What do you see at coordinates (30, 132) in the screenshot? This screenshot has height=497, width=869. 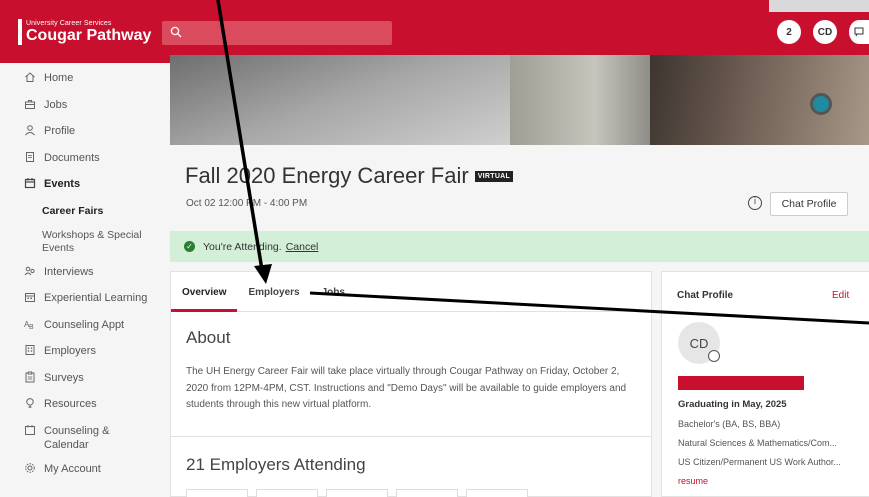 I see `person-icon` at bounding box center [30, 132].